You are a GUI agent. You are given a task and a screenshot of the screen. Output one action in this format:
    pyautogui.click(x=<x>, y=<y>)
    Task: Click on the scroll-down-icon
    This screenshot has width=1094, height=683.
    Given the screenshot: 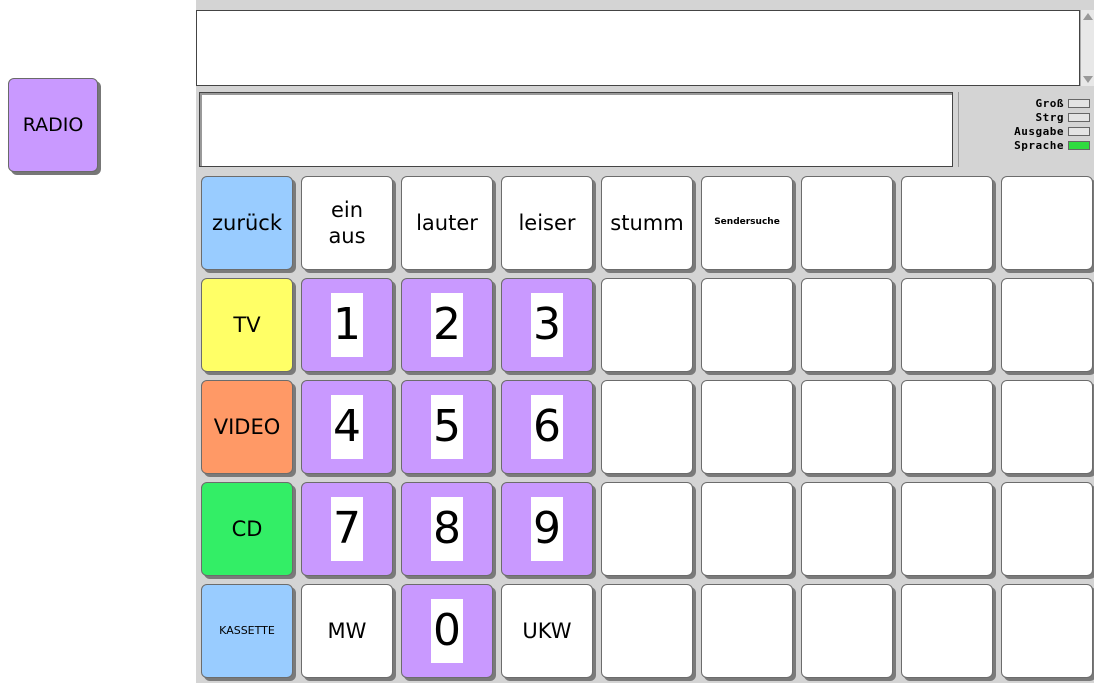 What is the action you would take?
    pyautogui.click(x=1088, y=79)
    